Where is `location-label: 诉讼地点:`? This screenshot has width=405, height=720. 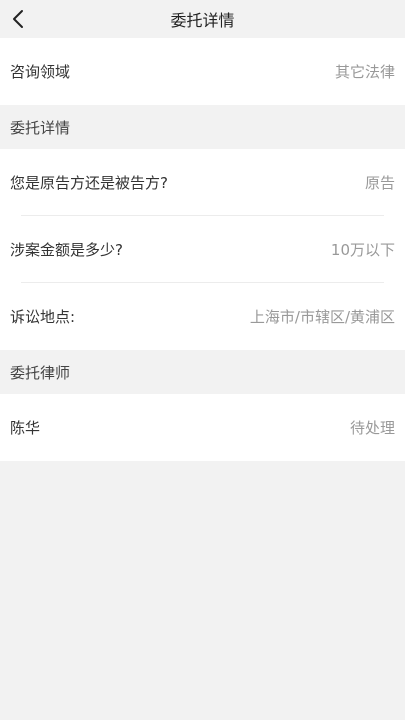
location-label: 诉讼地点: is located at coordinates (43, 317).